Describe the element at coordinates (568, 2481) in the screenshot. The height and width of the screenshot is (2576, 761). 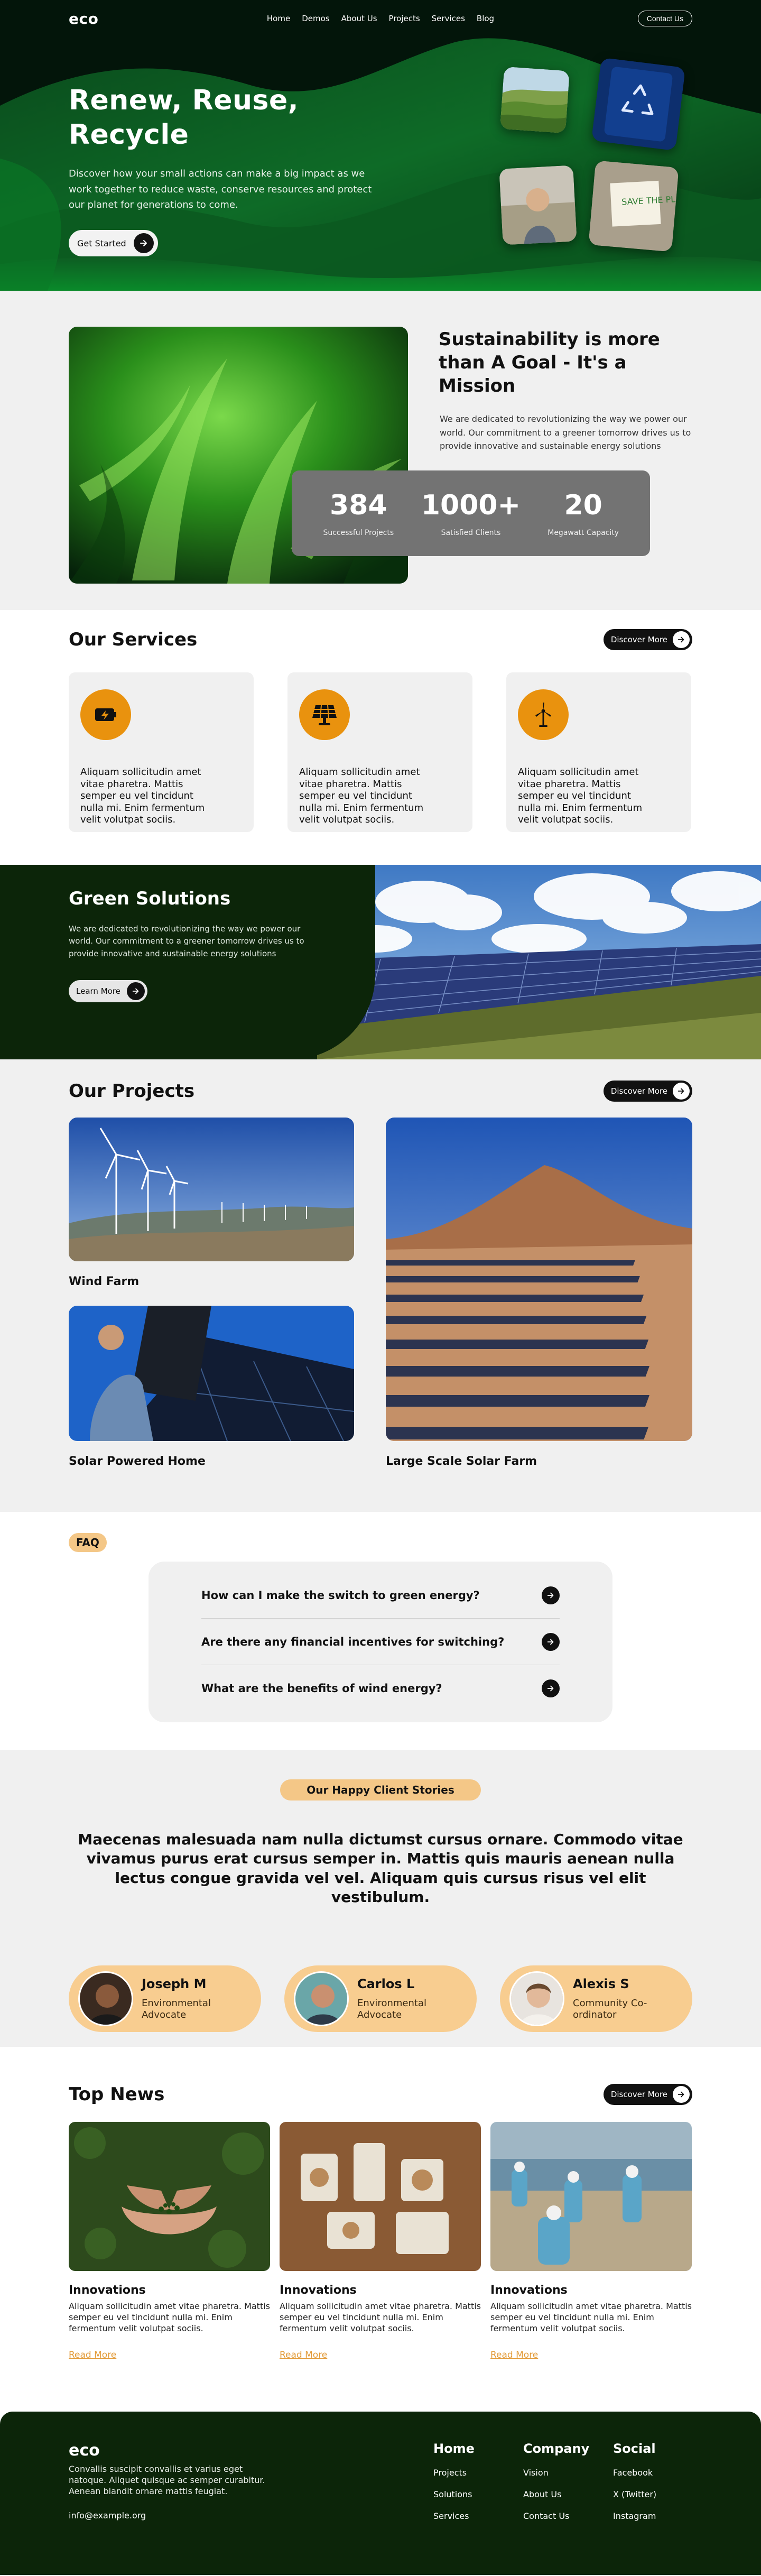
I see `footer-column-company: Company Vision About Us Contact Us` at that location.